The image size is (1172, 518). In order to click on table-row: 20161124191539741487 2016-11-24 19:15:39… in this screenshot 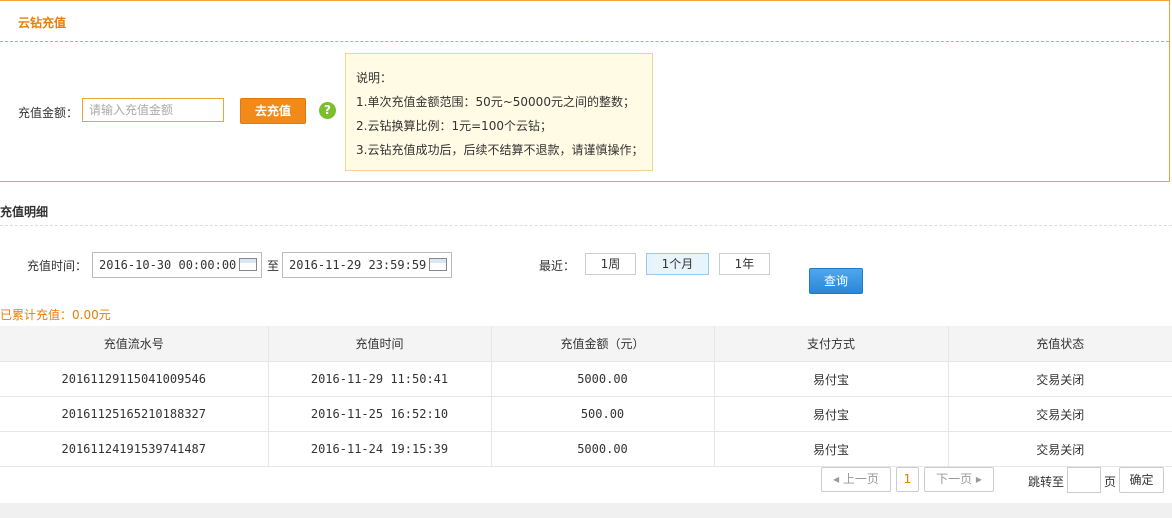, I will do `click(586, 449)`.